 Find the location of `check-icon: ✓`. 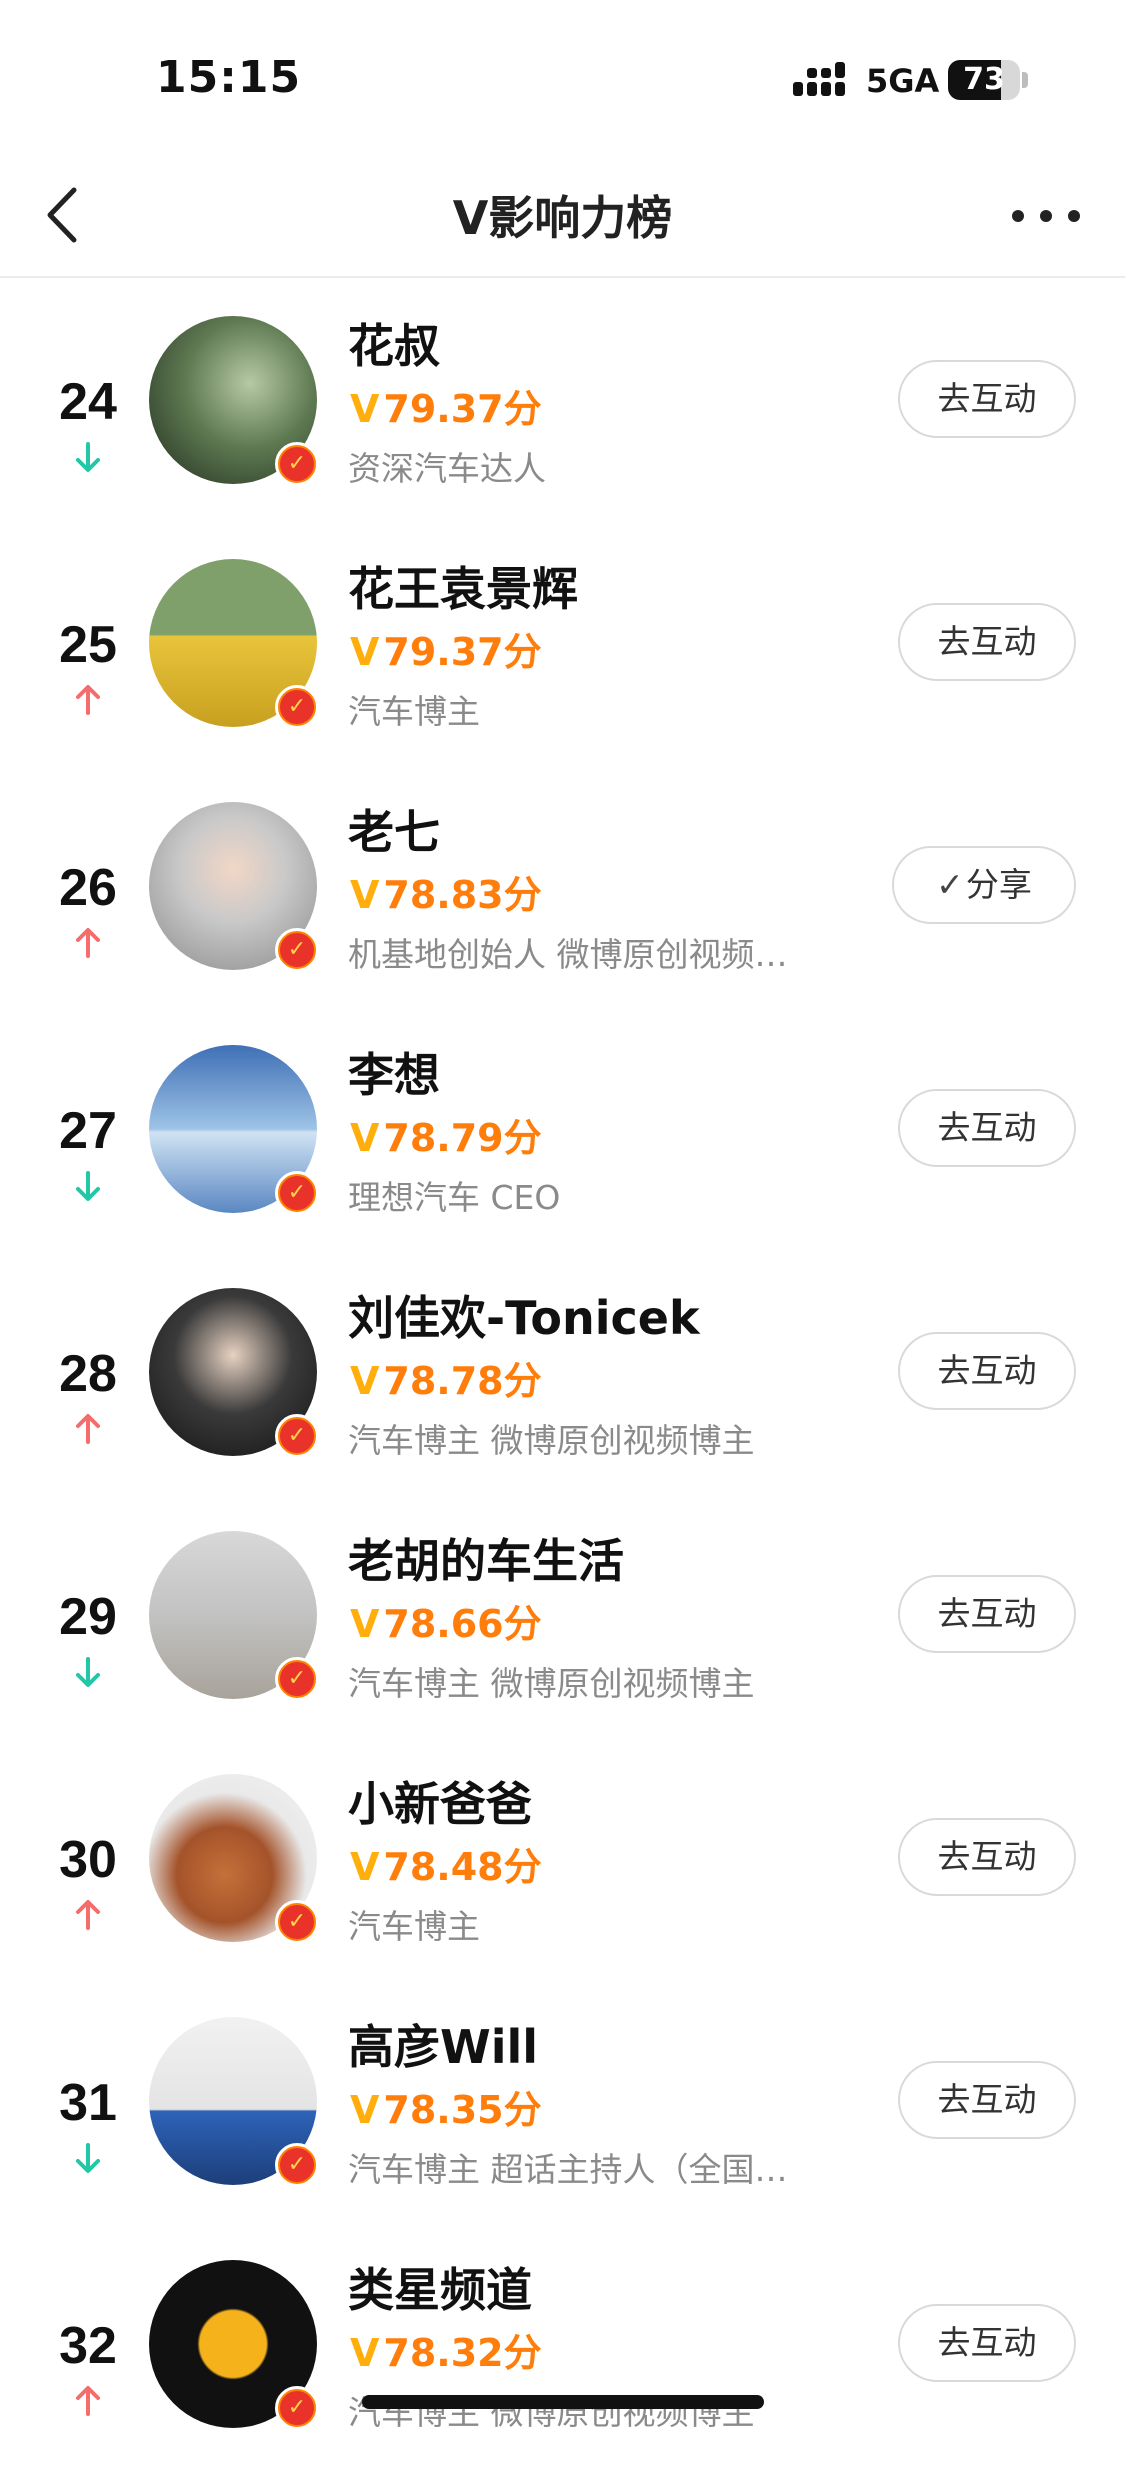

check-icon: ✓ is located at coordinates (950, 884).